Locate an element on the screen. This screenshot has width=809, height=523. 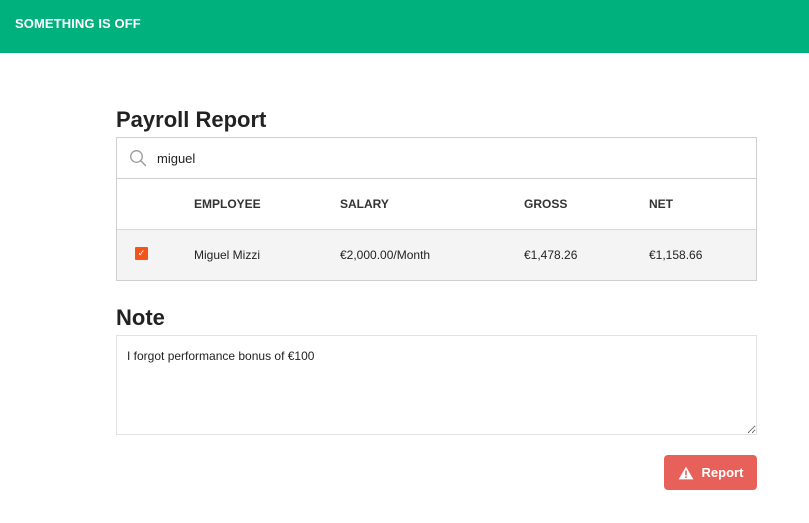
warning-icon is located at coordinates (686, 473).